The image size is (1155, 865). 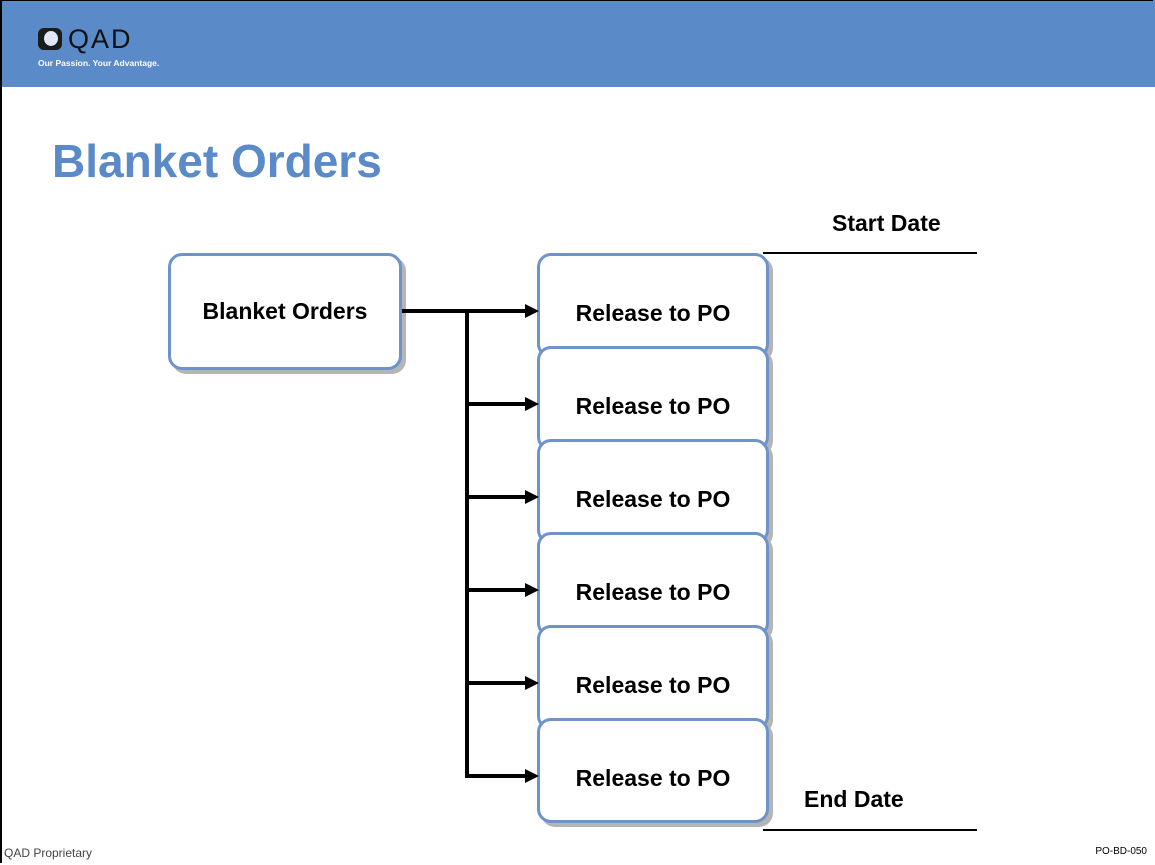 What do you see at coordinates (100, 39) in the screenshot?
I see `logo-text: QAD` at bounding box center [100, 39].